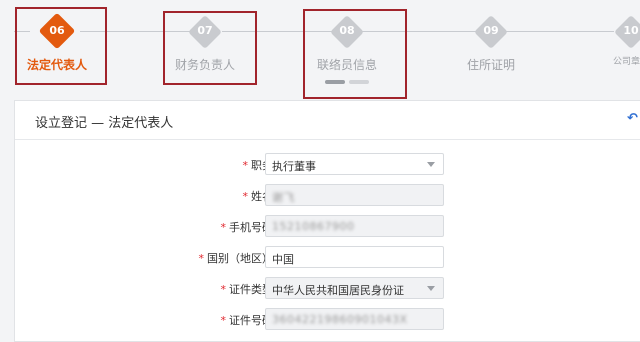  I want to click on position-select: 执行董事, so click(354, 164).